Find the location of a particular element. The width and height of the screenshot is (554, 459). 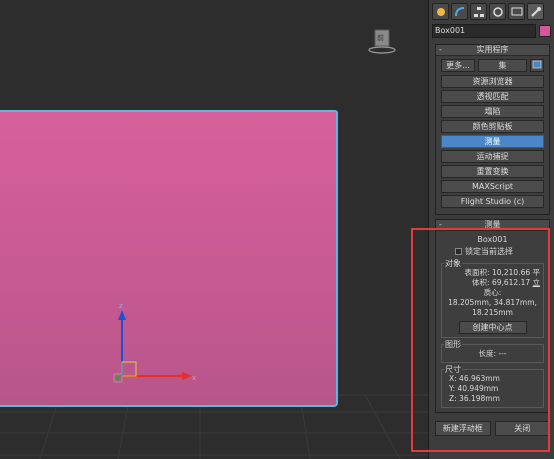

utility-color-clipboard: 颜色剪贴板 is located at coordinates (492, 126).